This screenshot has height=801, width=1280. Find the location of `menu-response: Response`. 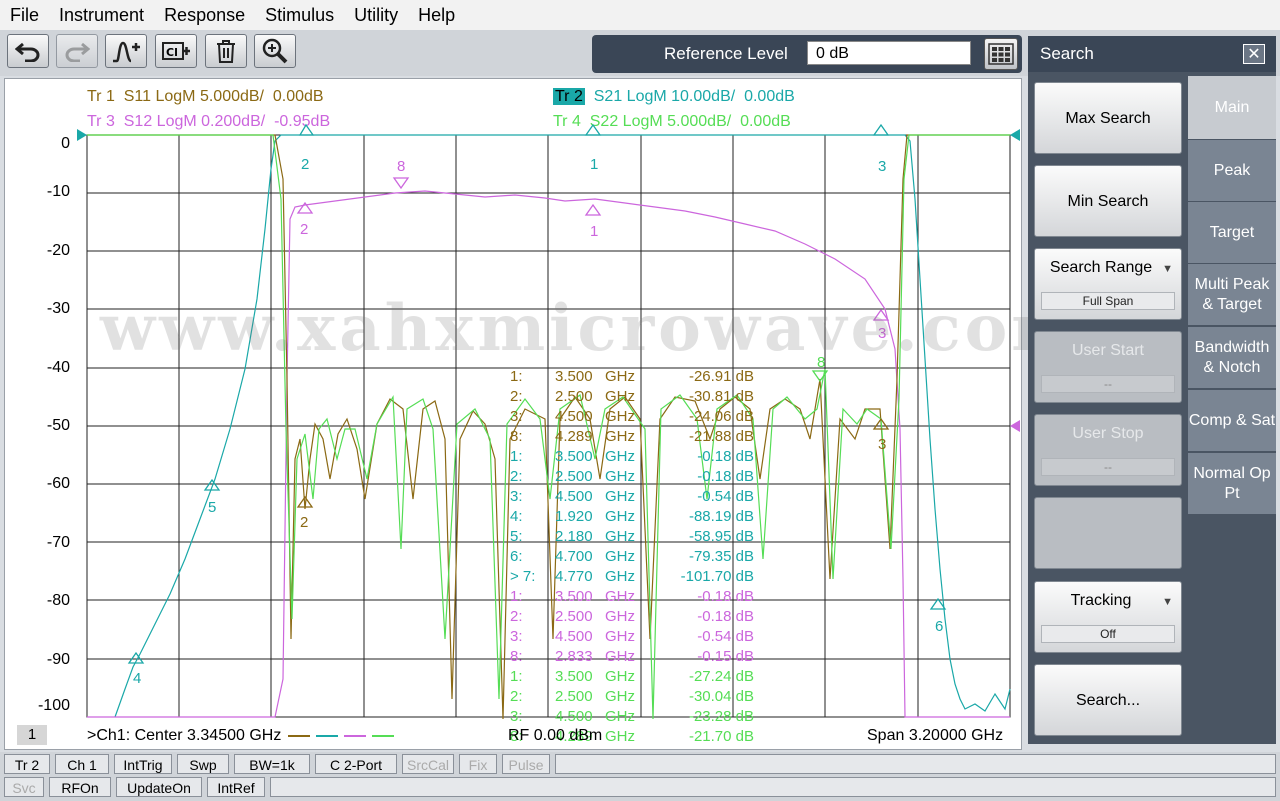

menu-response: Response is located at coordinates (204, 15).